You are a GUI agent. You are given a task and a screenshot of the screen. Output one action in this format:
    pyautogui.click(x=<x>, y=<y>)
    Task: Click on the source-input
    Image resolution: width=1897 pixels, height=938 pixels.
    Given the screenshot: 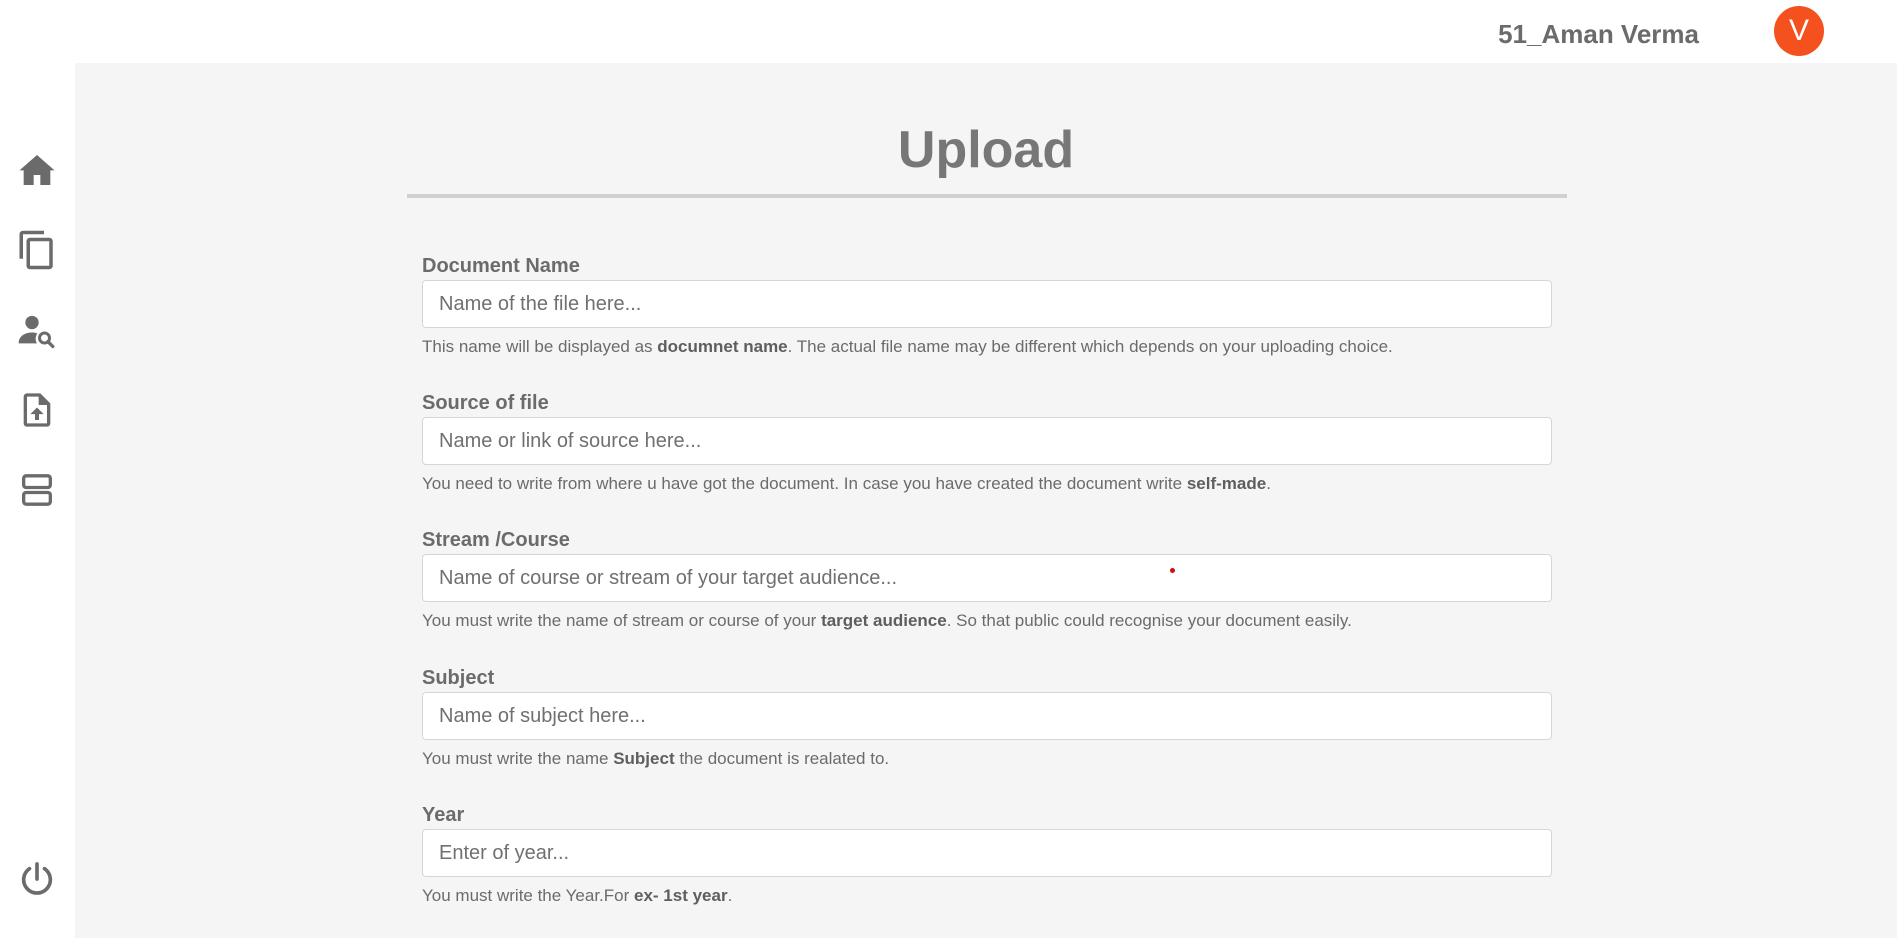 What is the action you would take?
    pyautogui.click(x=987, y=441)
    